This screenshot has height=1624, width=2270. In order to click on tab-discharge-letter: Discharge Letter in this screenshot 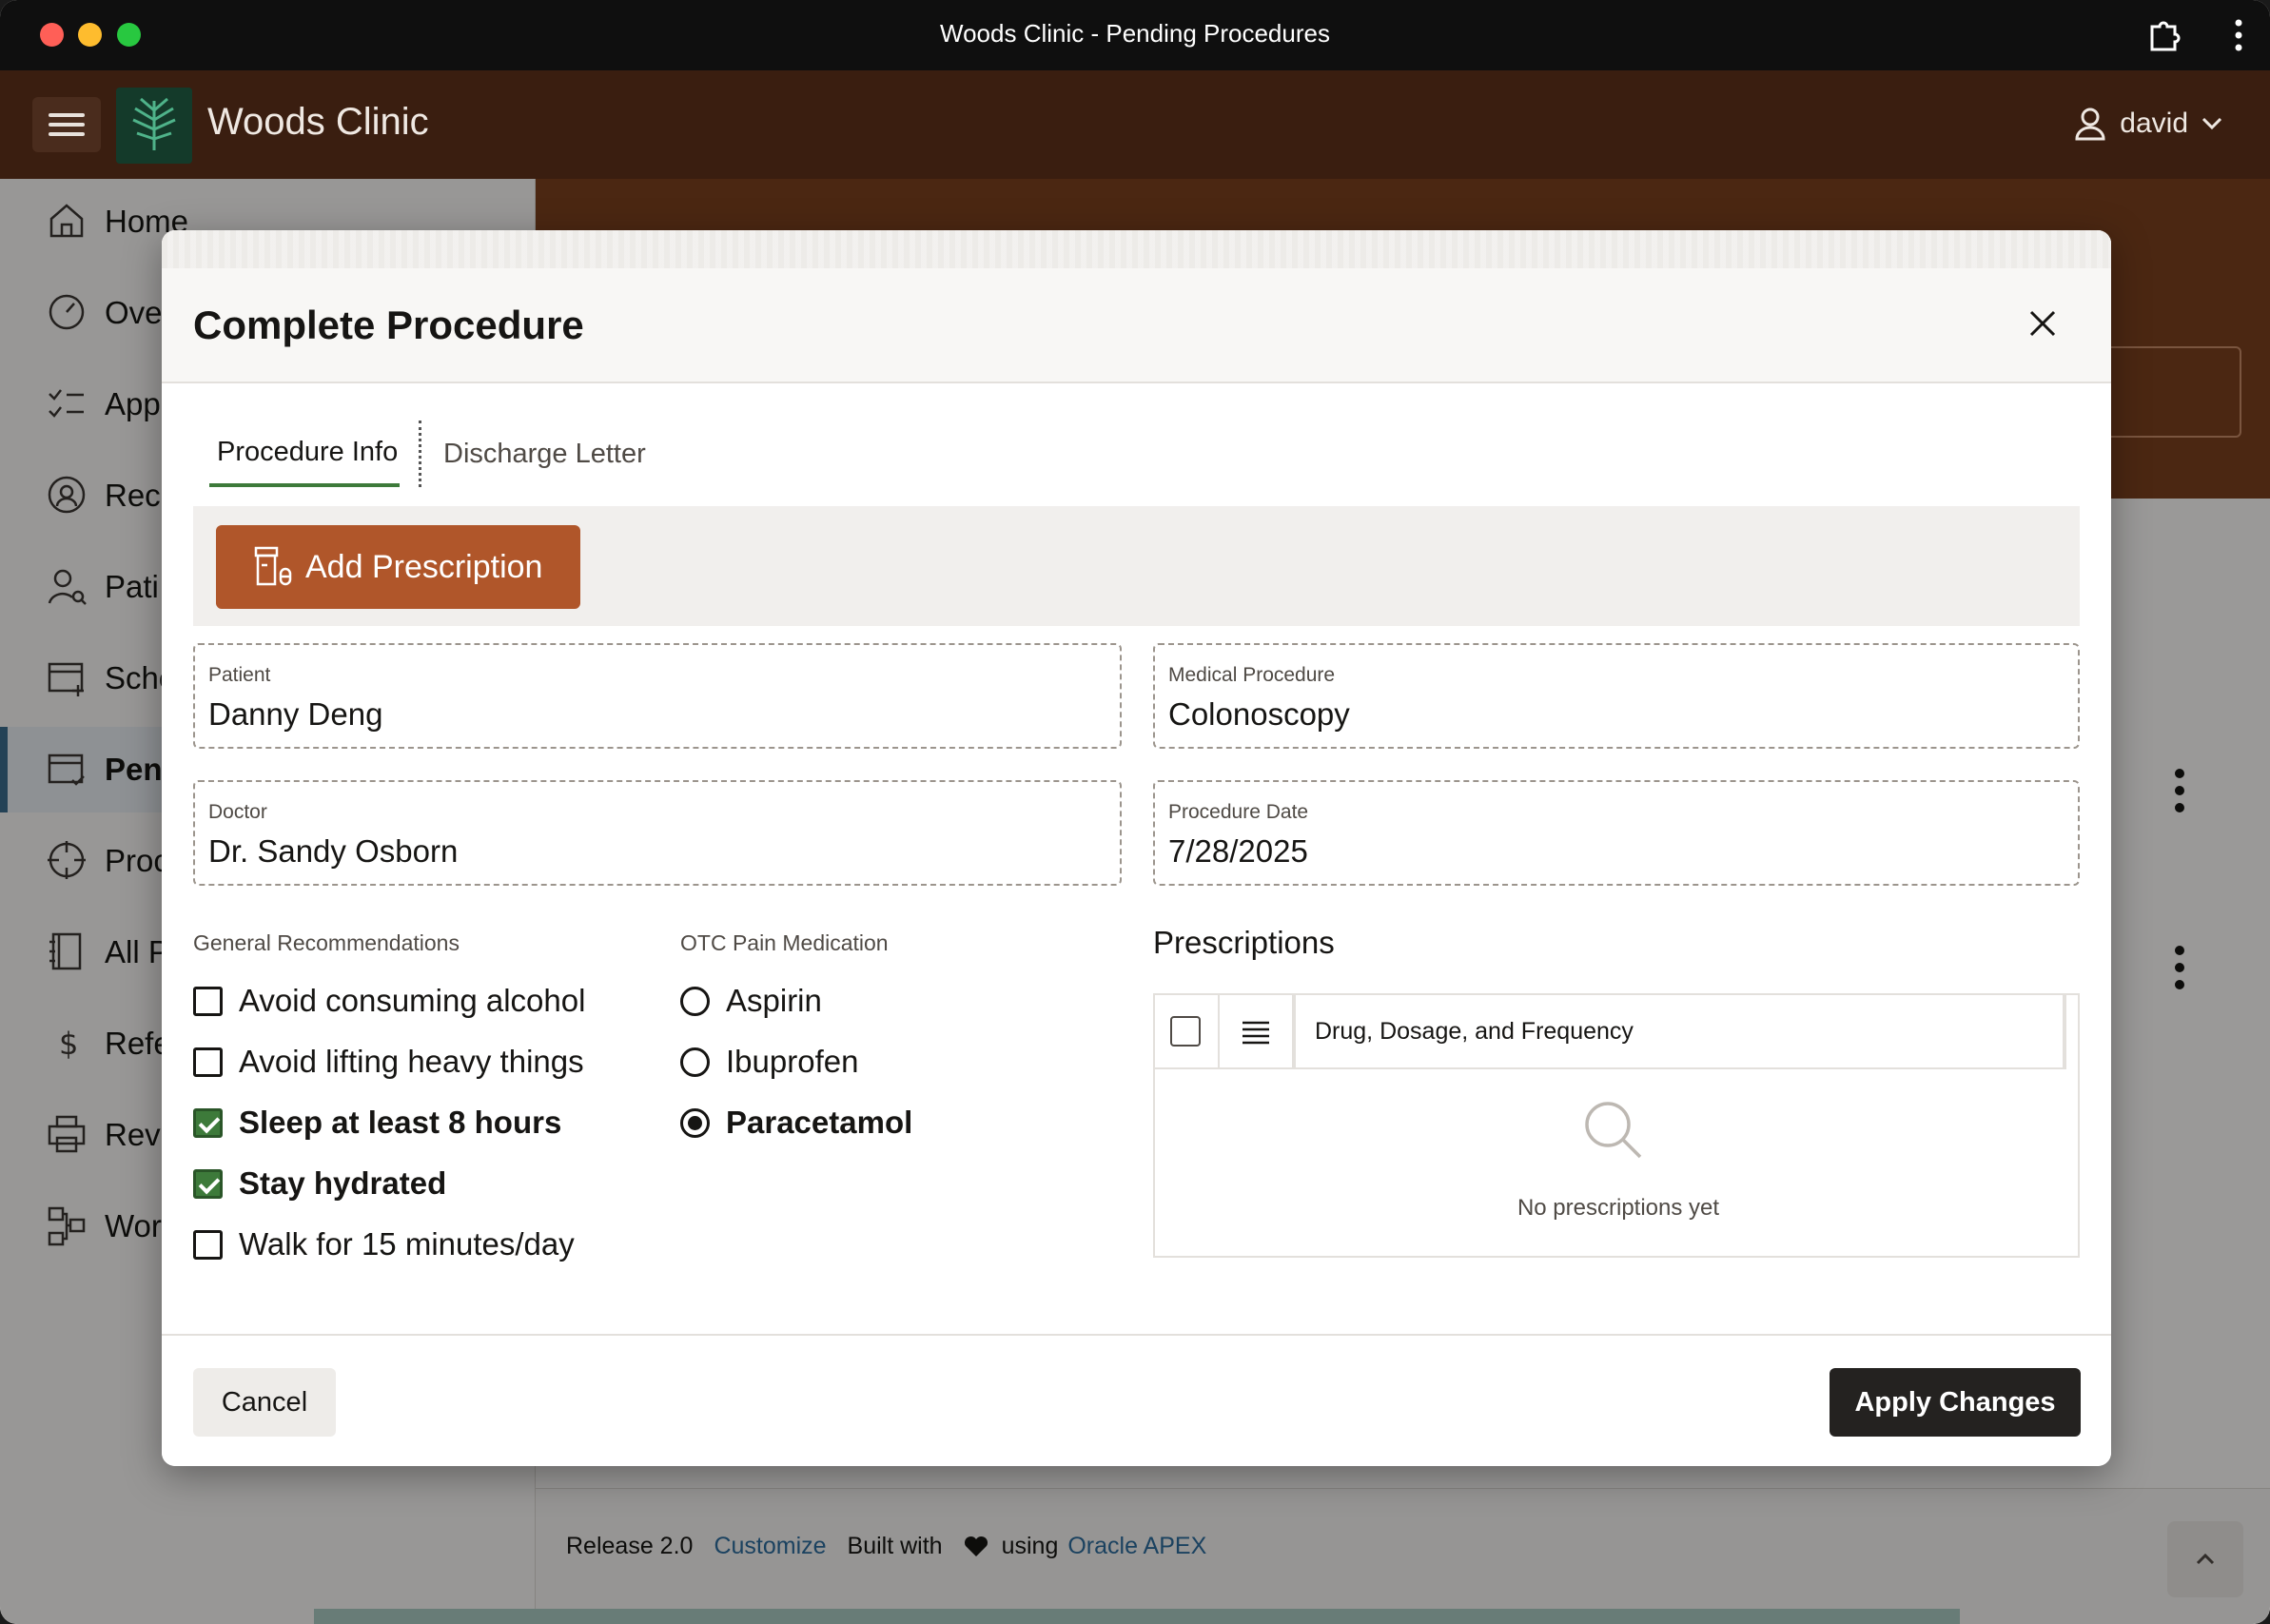, I will do `click(545, 454)`.